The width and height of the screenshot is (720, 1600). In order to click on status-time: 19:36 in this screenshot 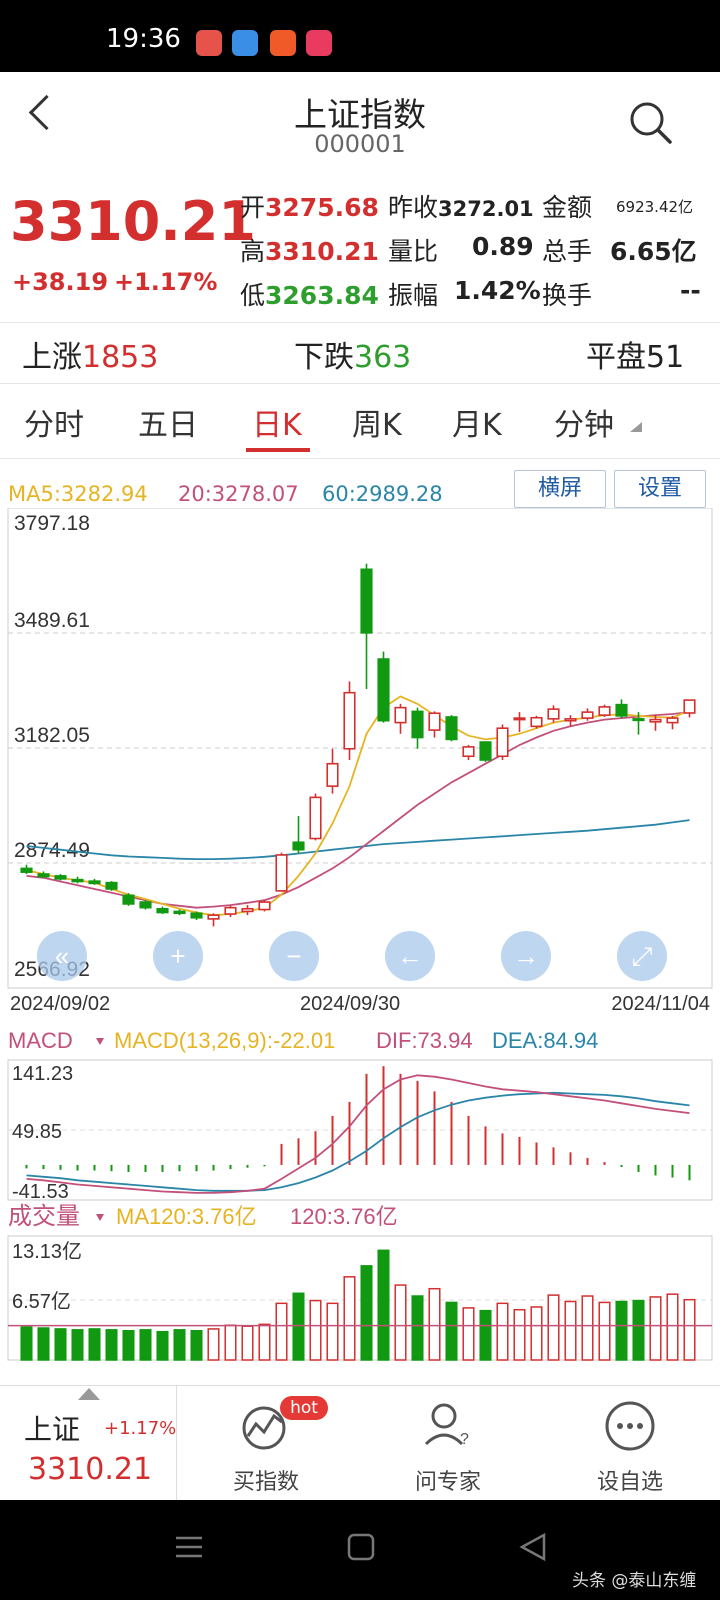, I will do `click(143, 39)`.